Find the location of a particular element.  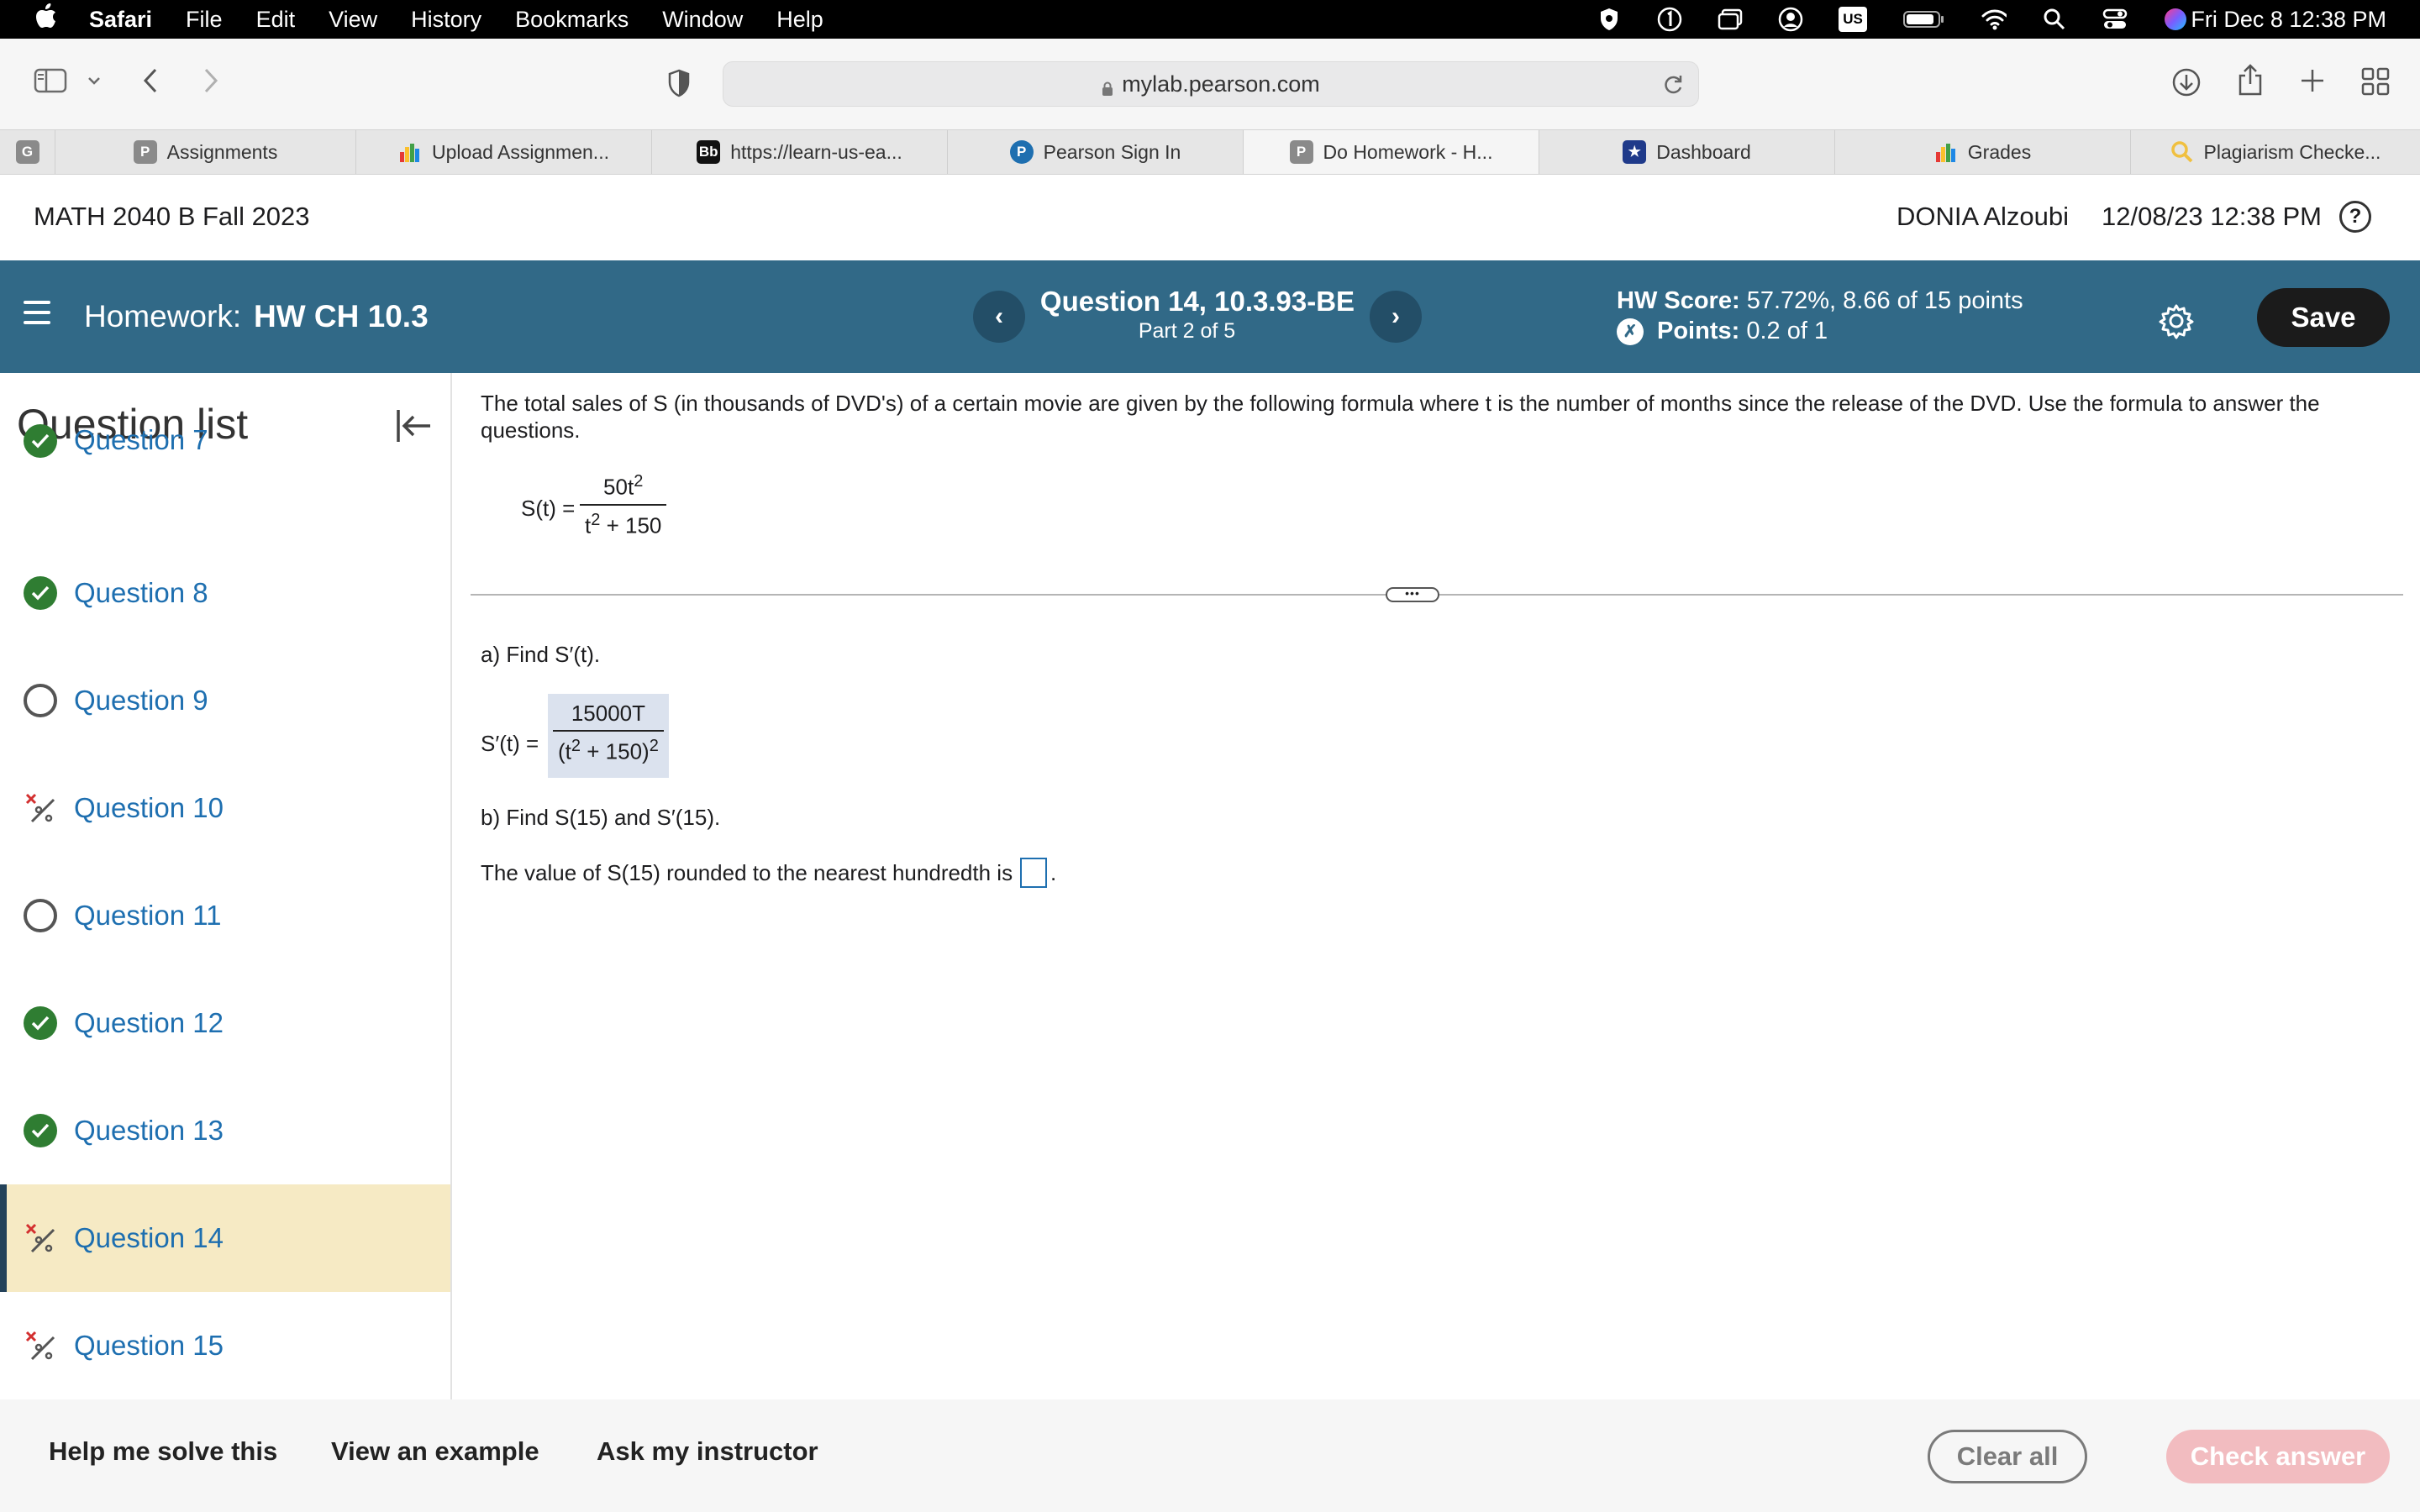

part-b-text: b) Find S(15) and S′(15). is located at coordinates (601, 817).